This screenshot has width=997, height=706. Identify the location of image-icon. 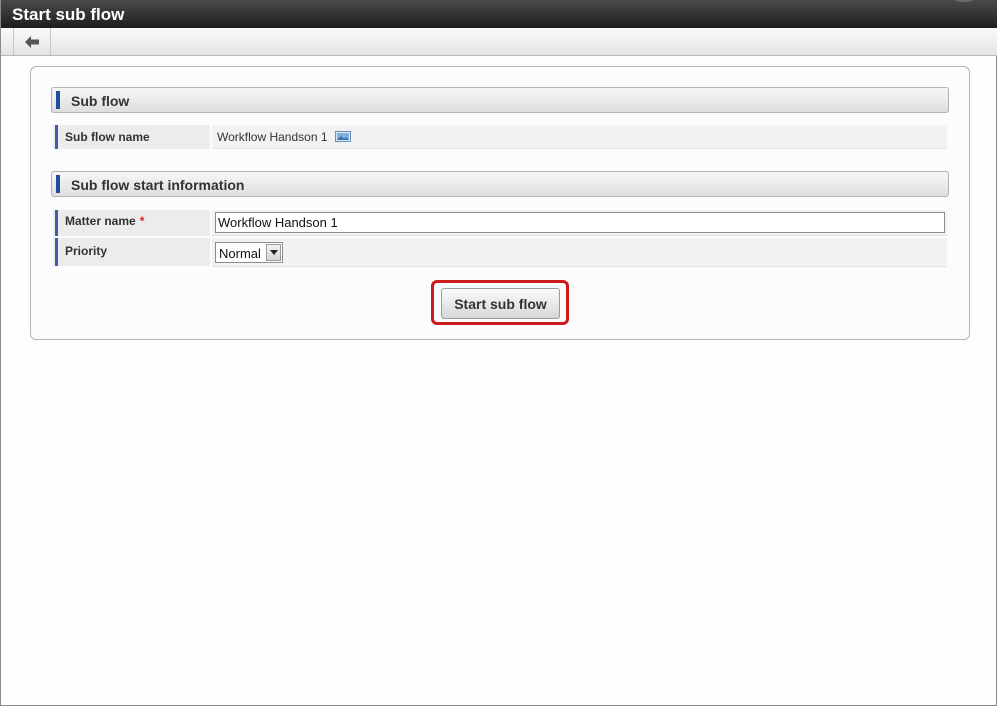
(342, 138).